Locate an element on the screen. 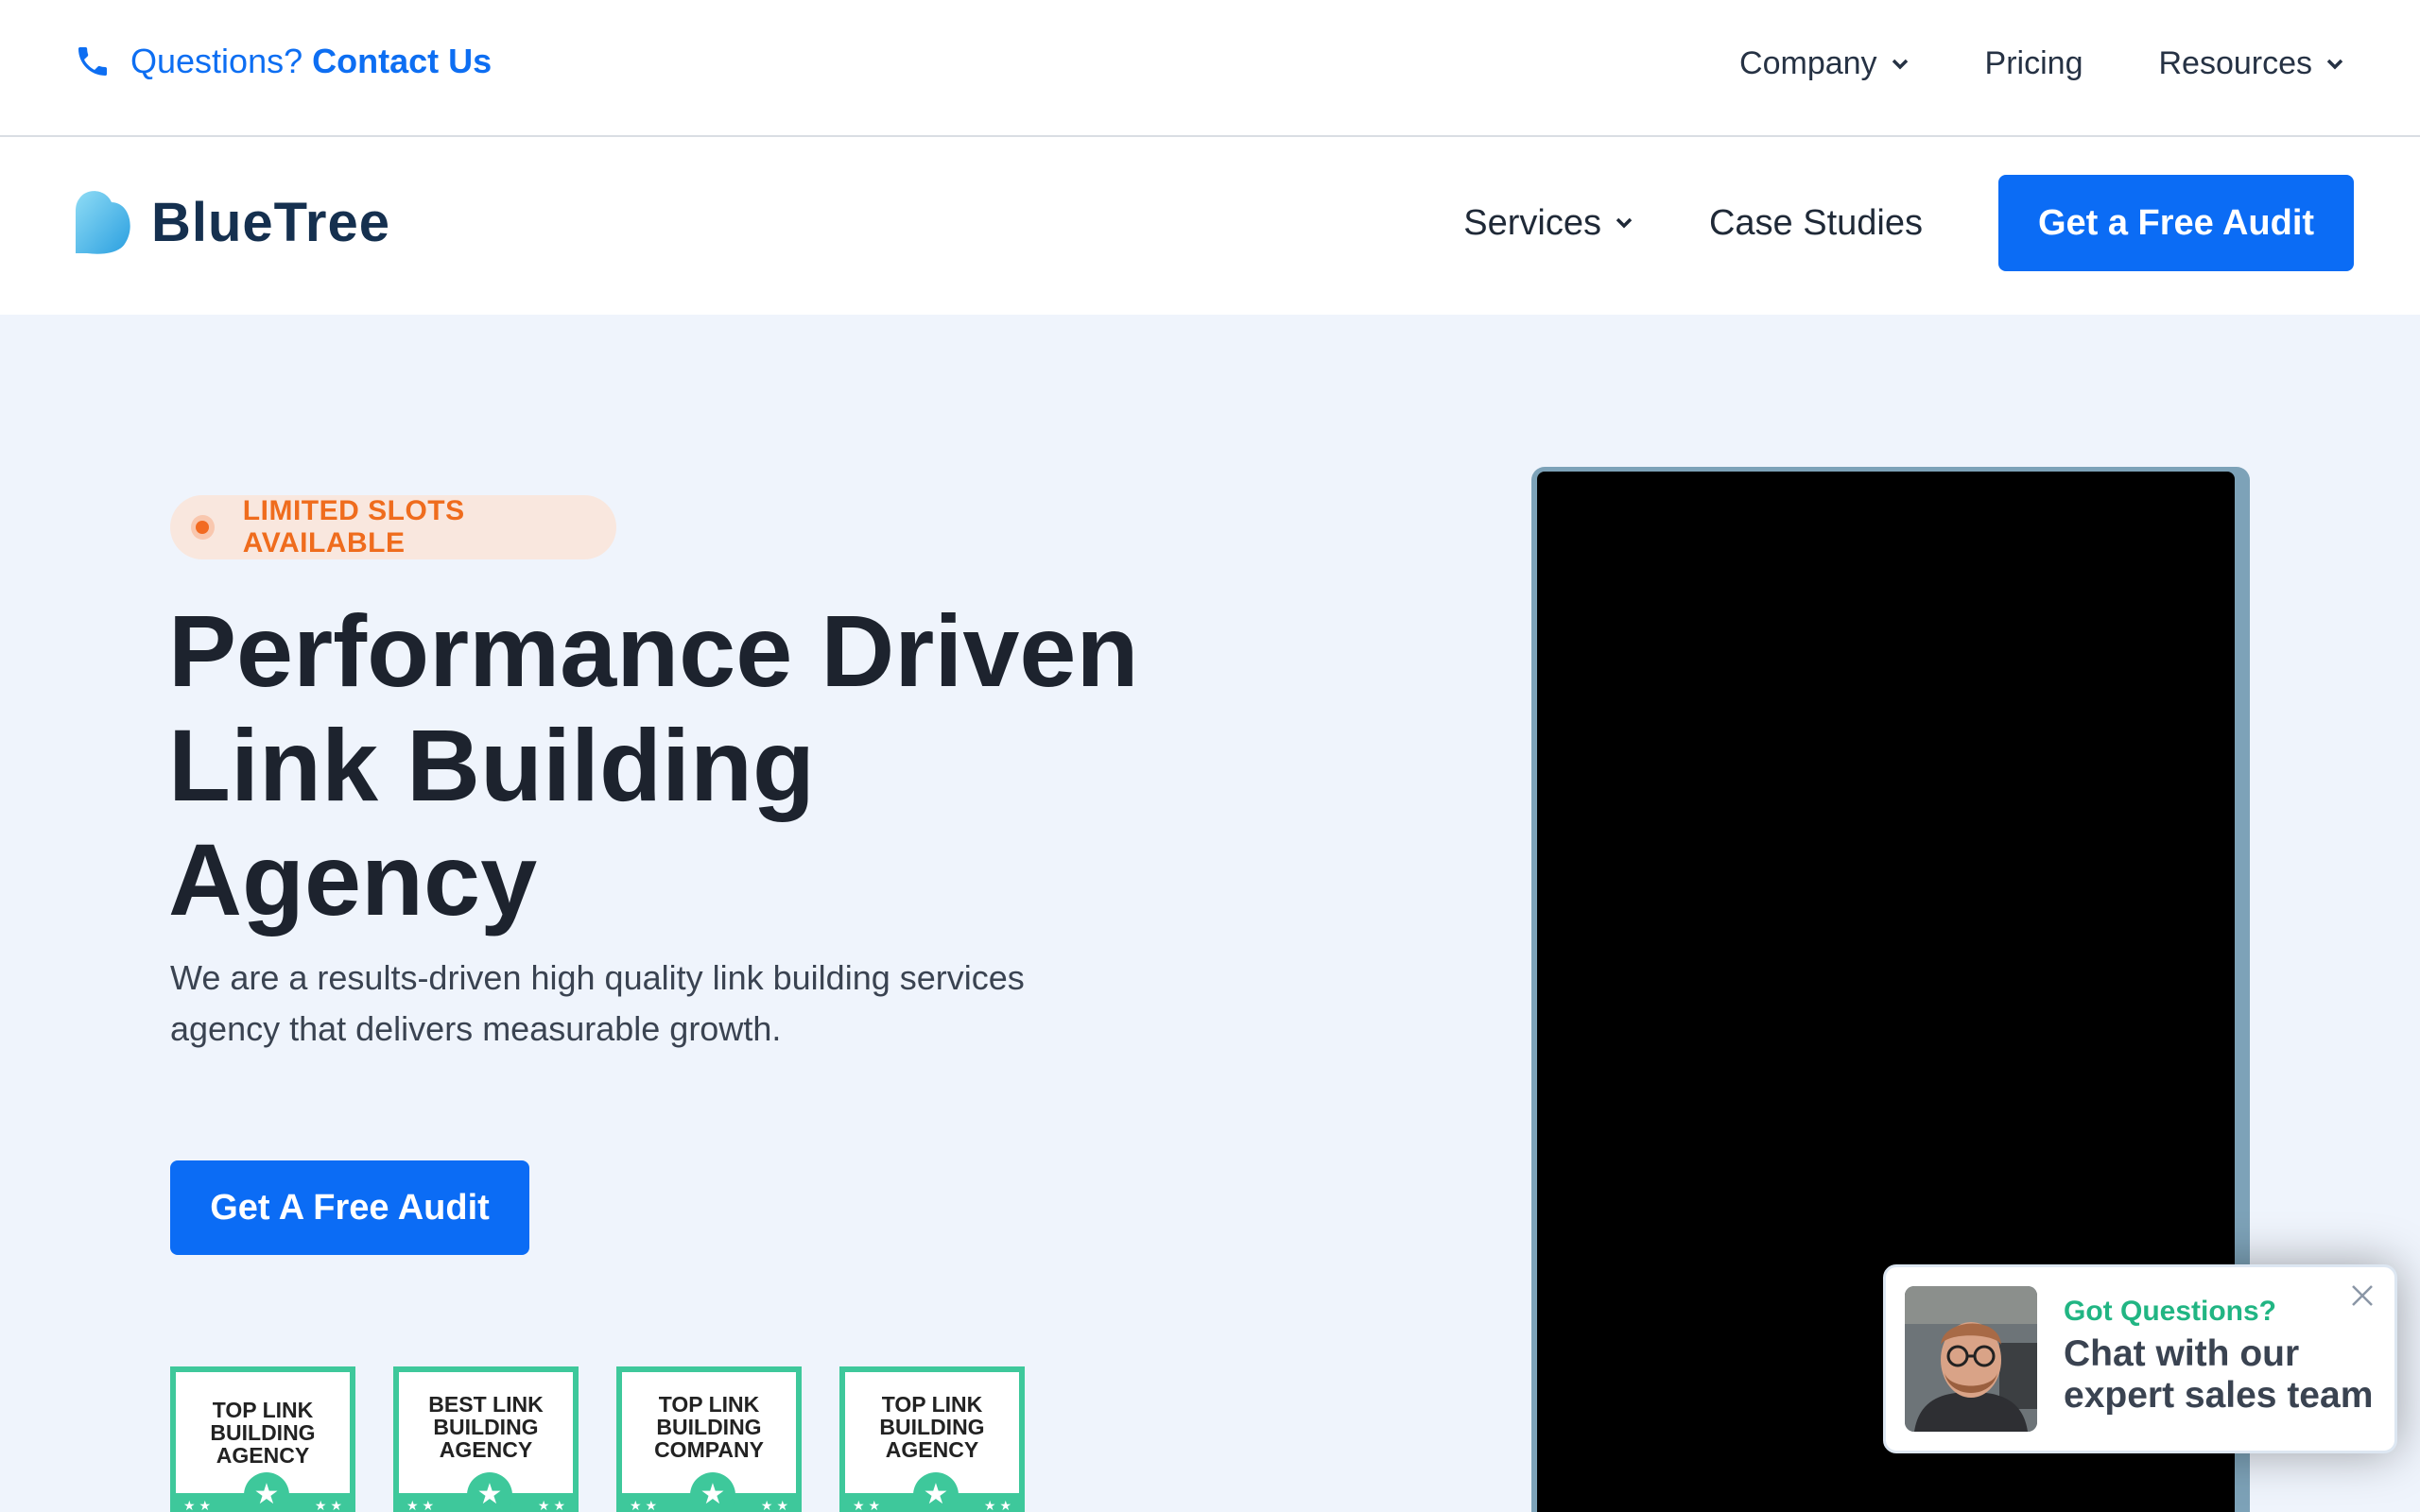  sales-rep-avatar is located at coordinates (1971, 1359).